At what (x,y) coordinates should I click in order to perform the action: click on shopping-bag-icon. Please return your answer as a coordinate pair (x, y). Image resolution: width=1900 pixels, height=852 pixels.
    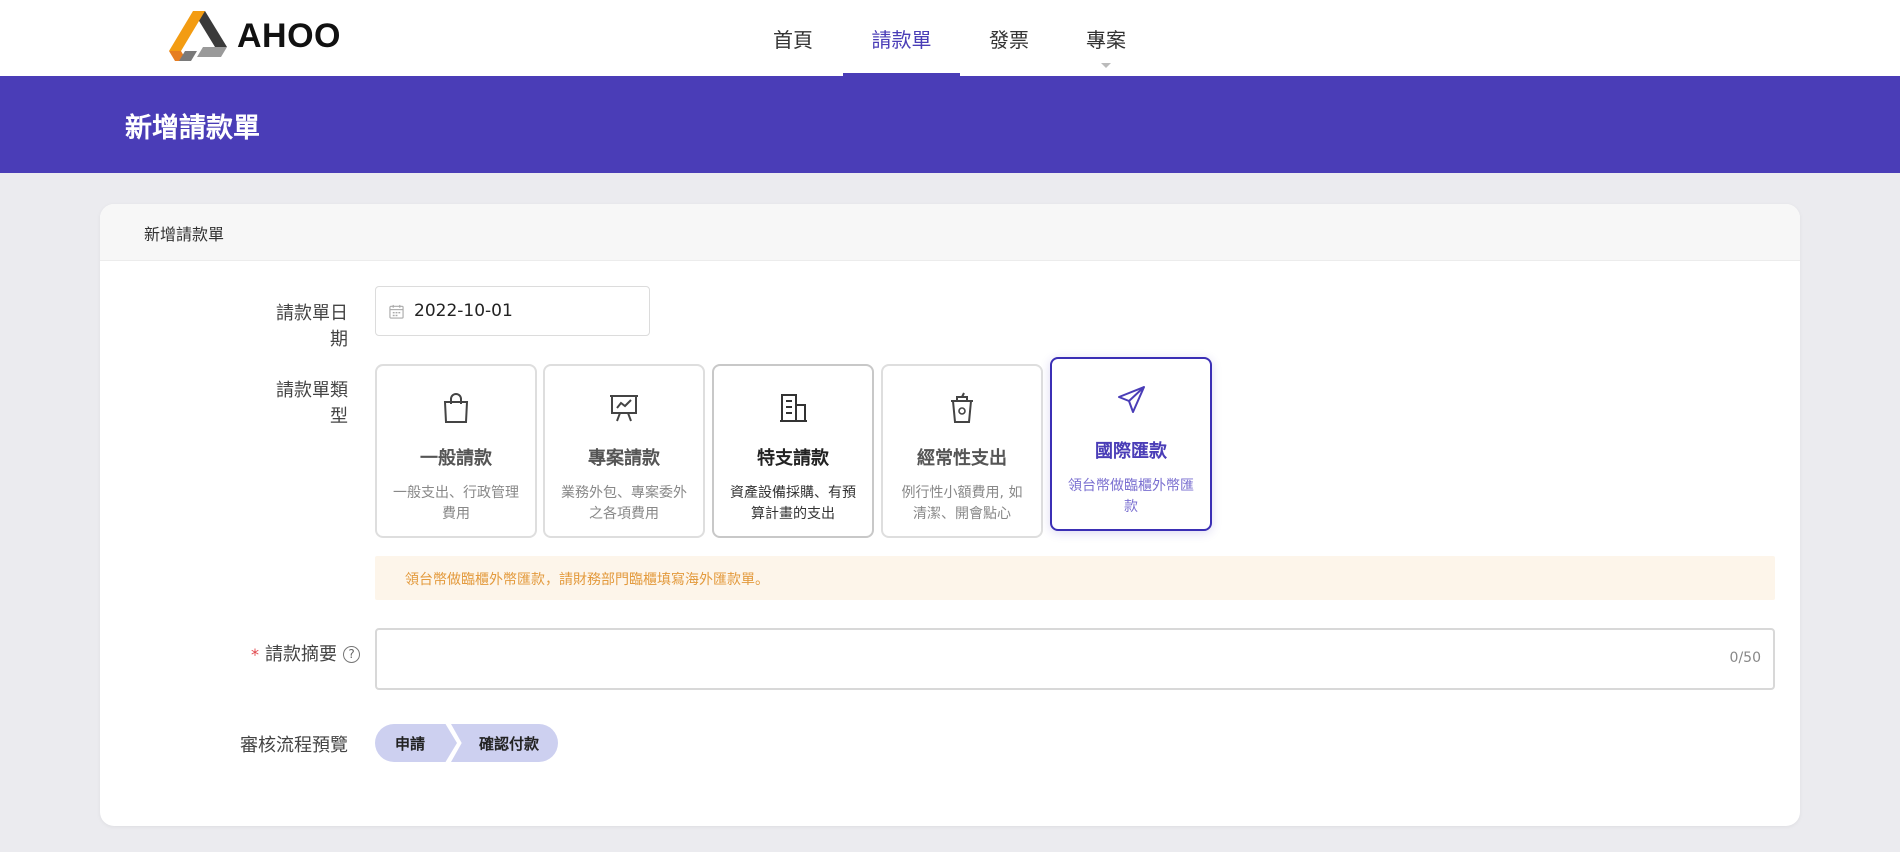
    Looking at the image, I should click on (456, 409).